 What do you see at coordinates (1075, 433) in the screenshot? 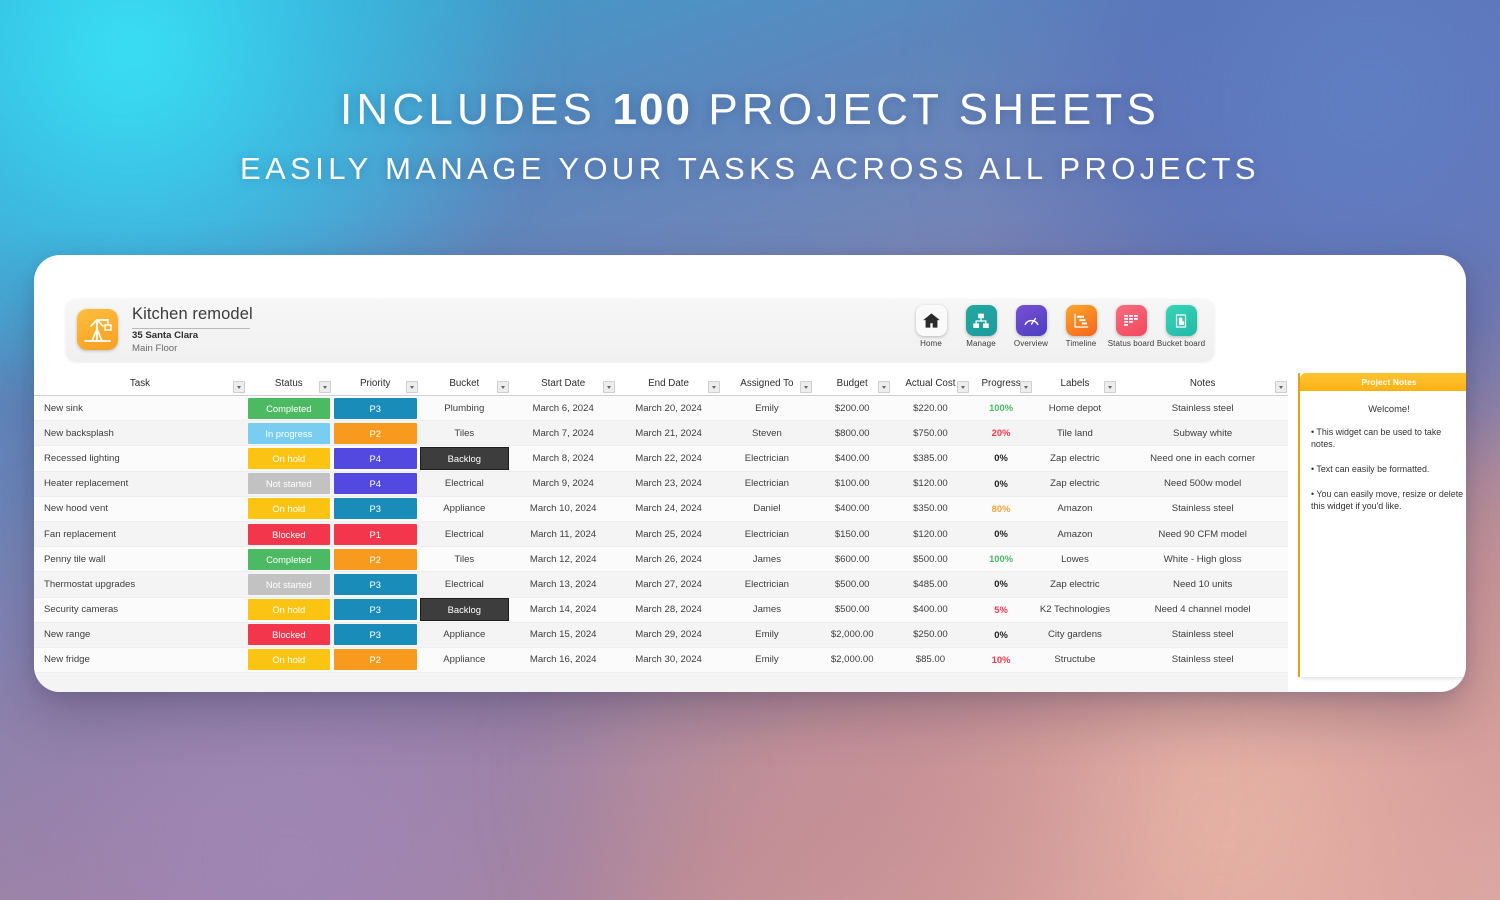
I see `cell-labels: Tile land` at bounding box center [1075, 433].